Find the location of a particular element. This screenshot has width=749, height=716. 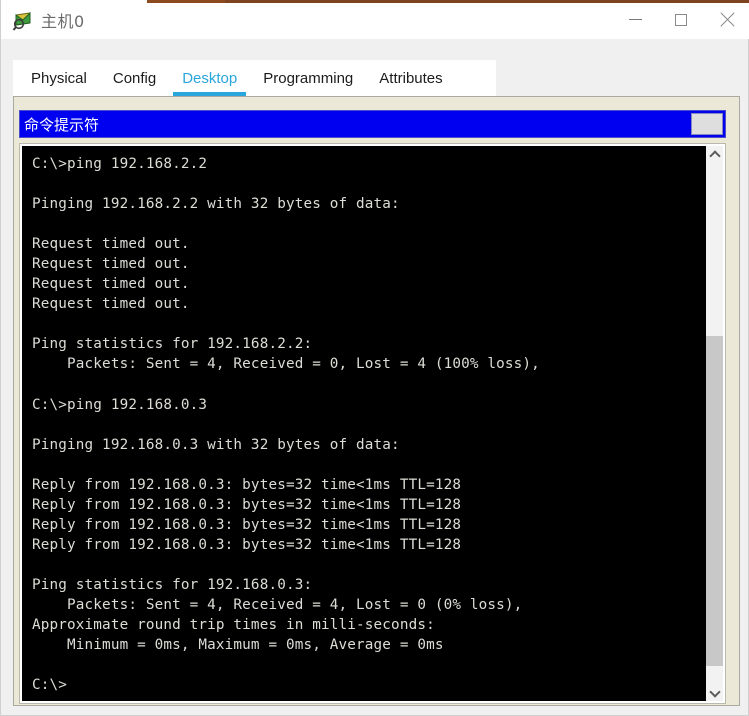

tab-programming: Programming is located at coordinates (308, 78).